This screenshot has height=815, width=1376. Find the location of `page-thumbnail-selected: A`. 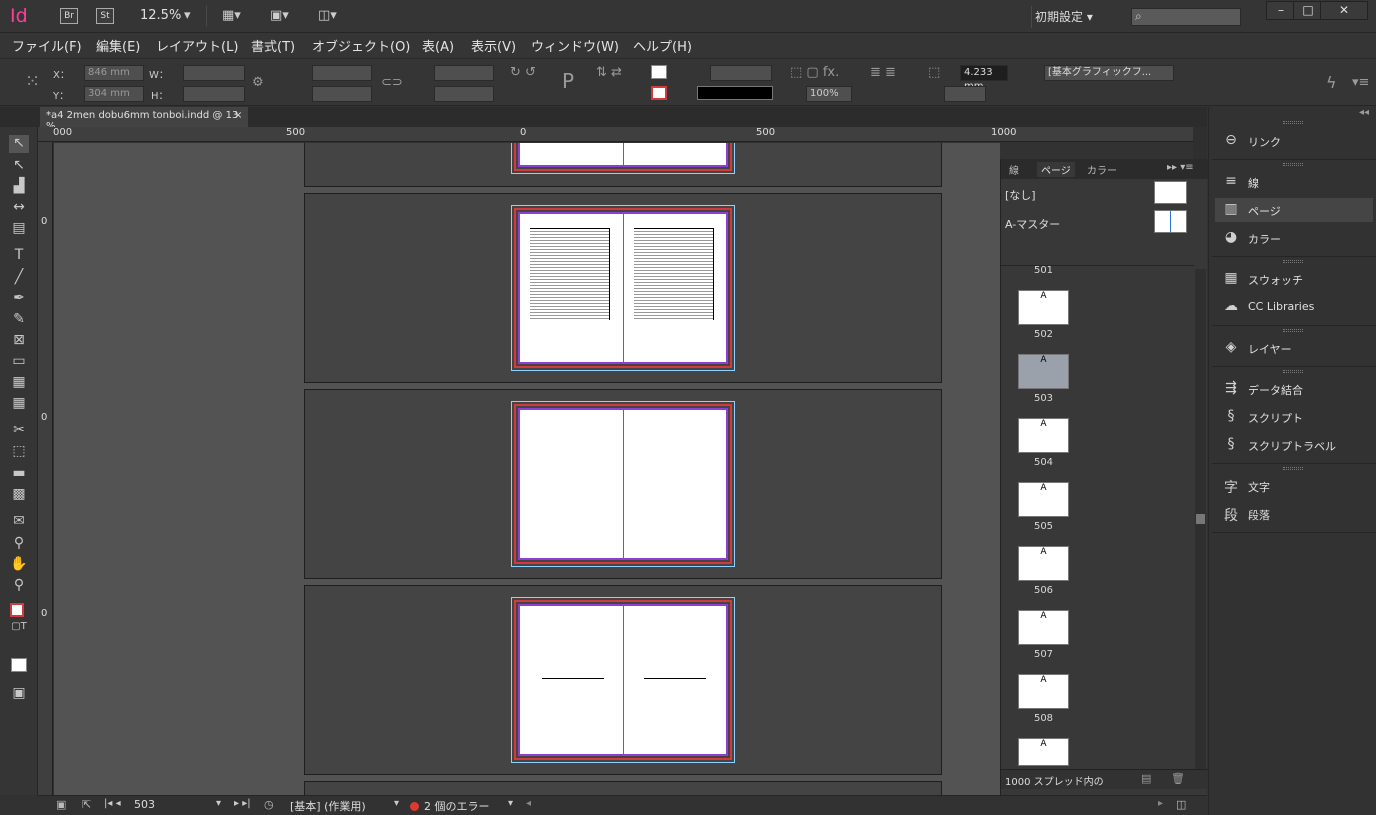

page-thumbnail-selected: A is located at coordinates (1043, 371).